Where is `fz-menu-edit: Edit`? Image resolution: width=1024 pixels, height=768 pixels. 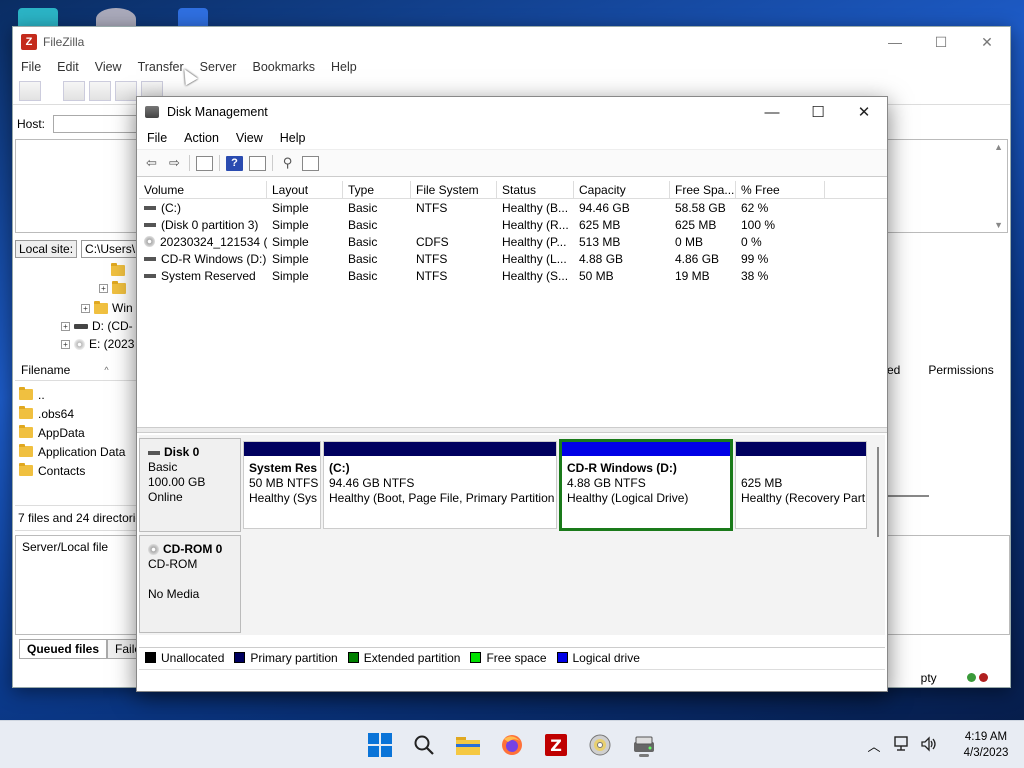
fz-menu-edit: Edit is located at coordinates (68, 67).